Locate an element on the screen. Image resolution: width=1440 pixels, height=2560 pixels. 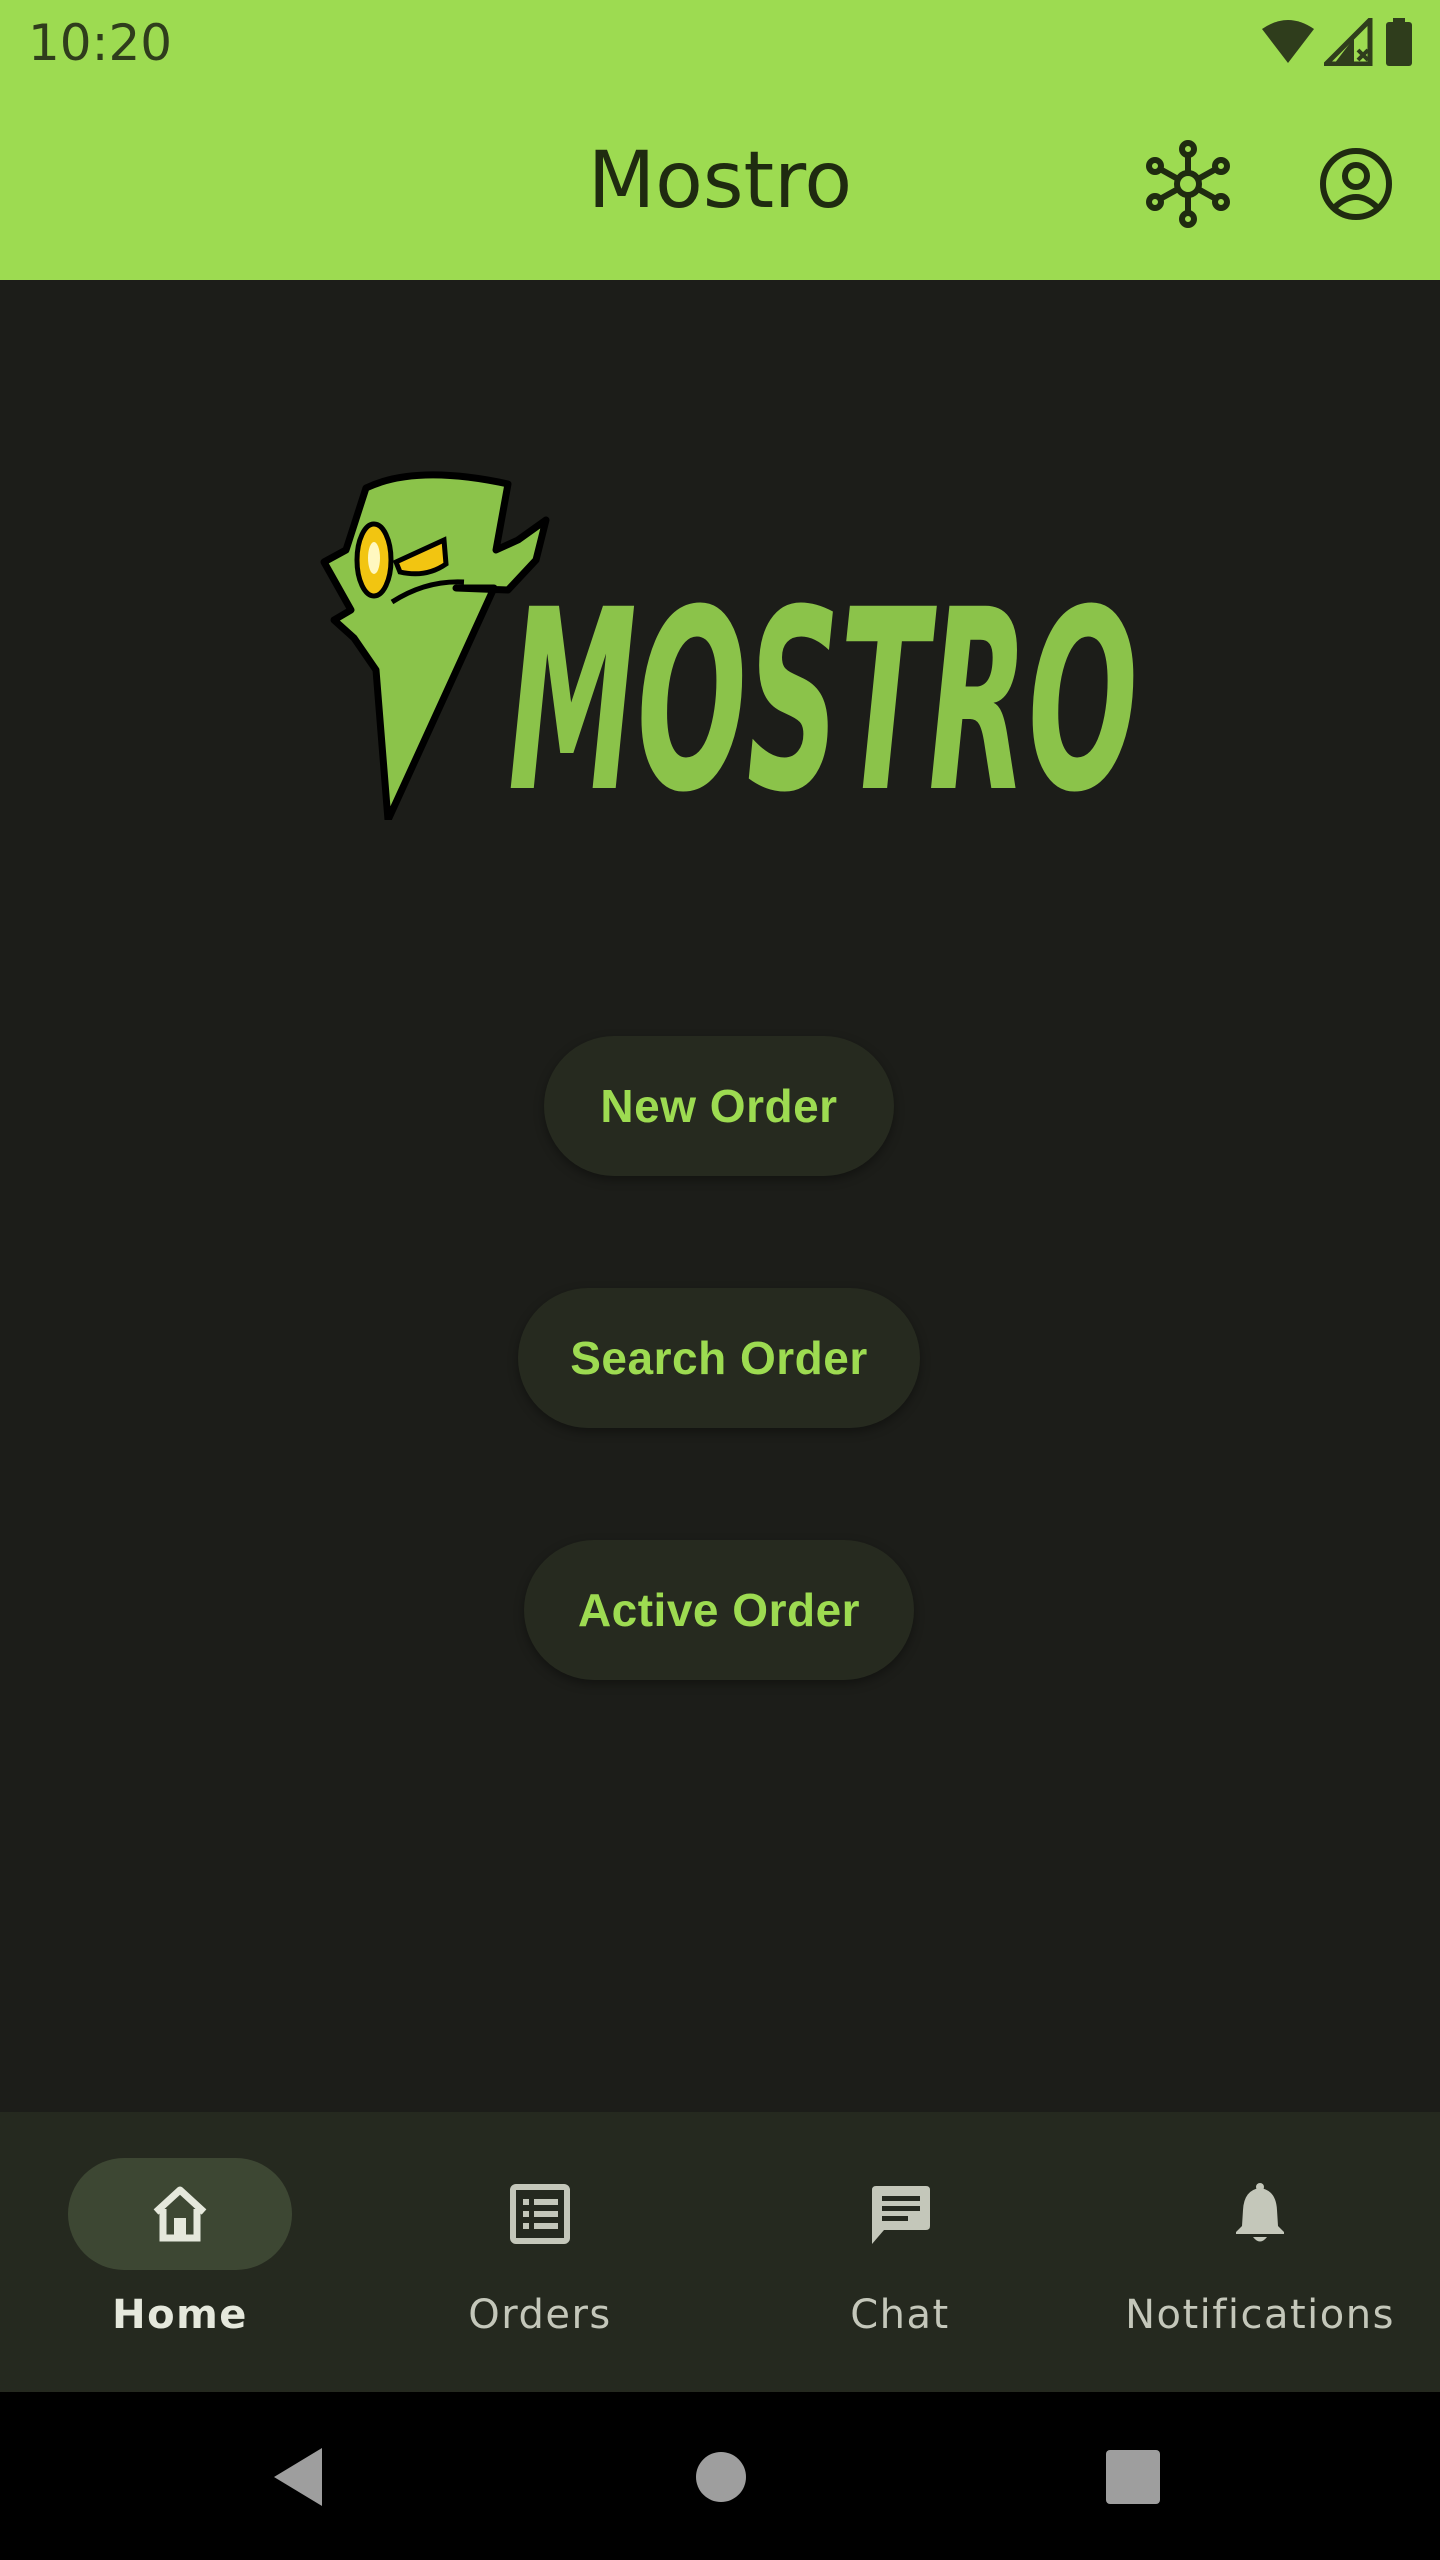
nav-label-home: Home is located at coordinates (180, 2315).